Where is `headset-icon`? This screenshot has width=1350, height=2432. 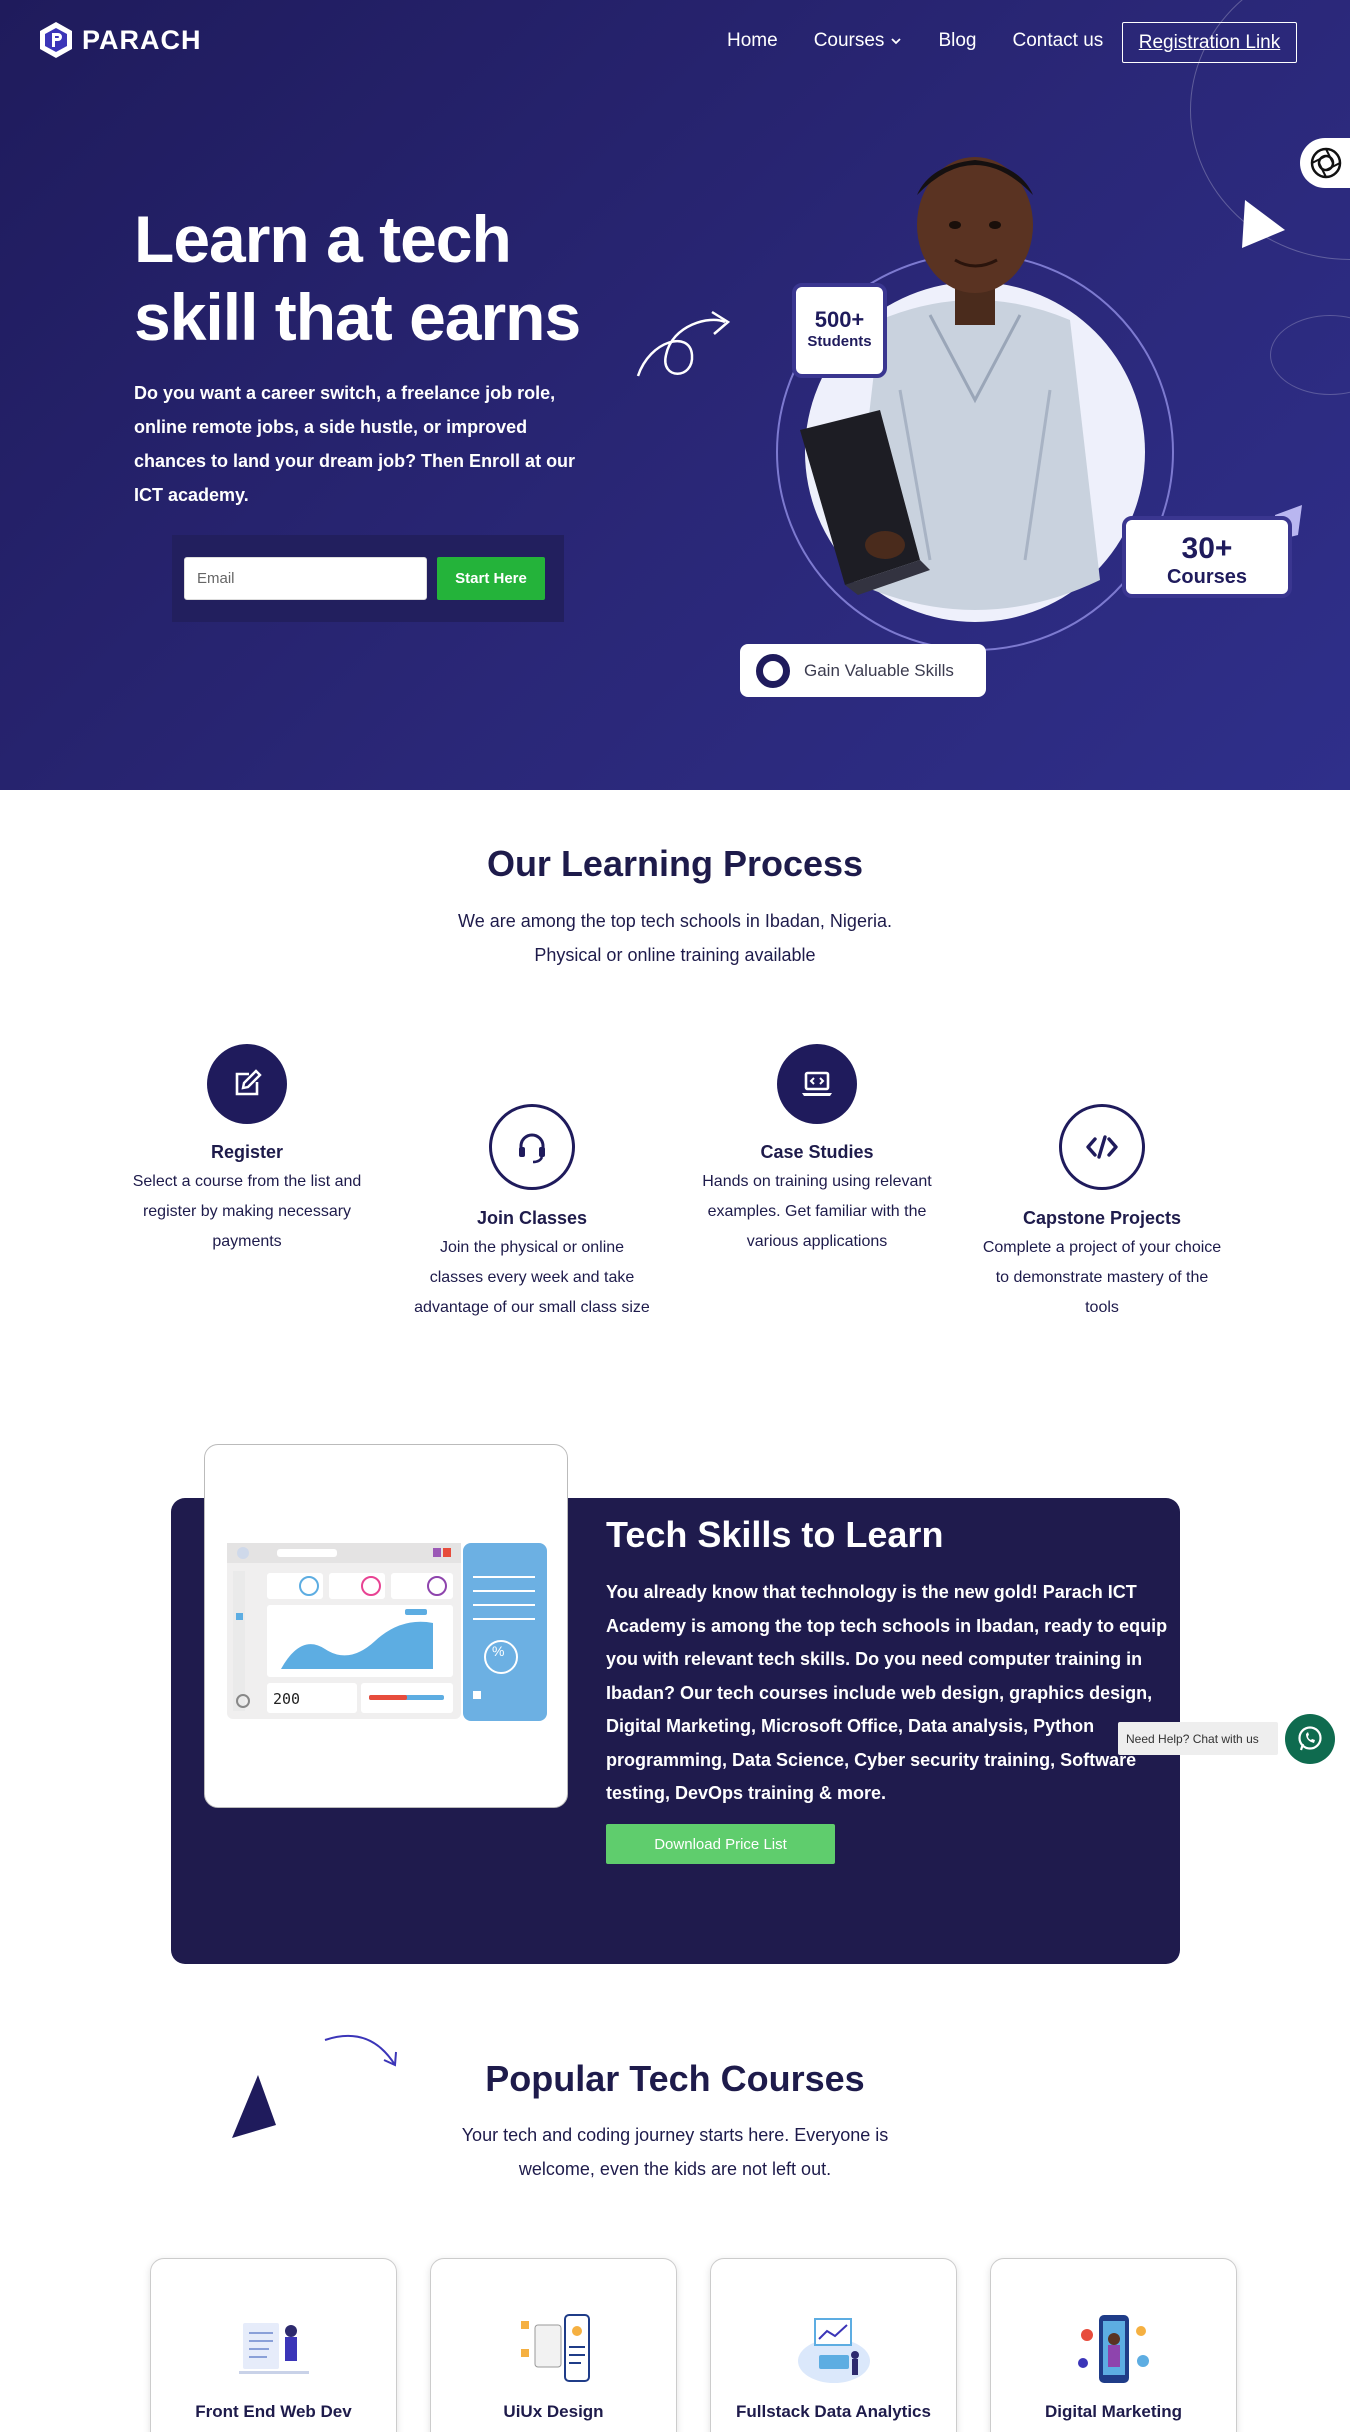 headset-icon is located at coordinates (532, 1148).